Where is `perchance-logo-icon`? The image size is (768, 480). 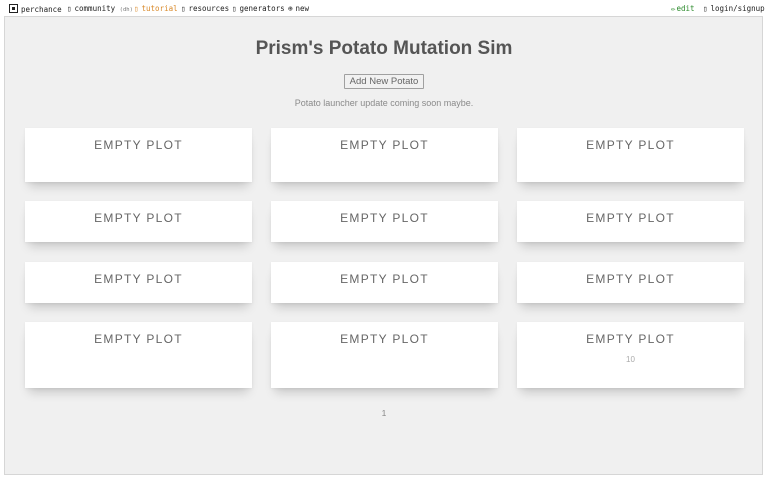
perchance-logo-icon is located at coordinates (13, 8).